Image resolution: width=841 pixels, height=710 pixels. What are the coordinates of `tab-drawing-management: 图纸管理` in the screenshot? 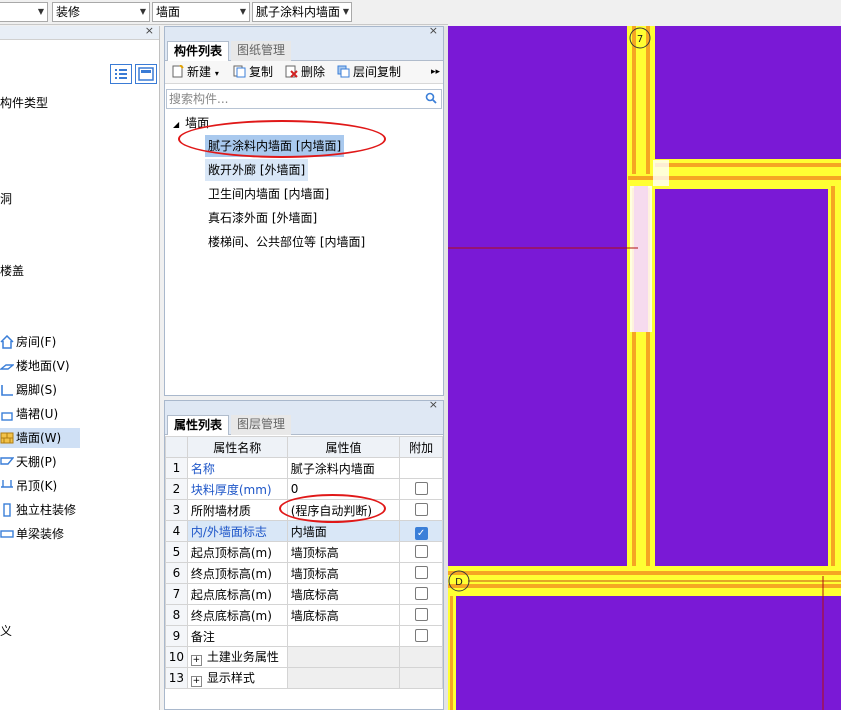 It's located at (261, 51).